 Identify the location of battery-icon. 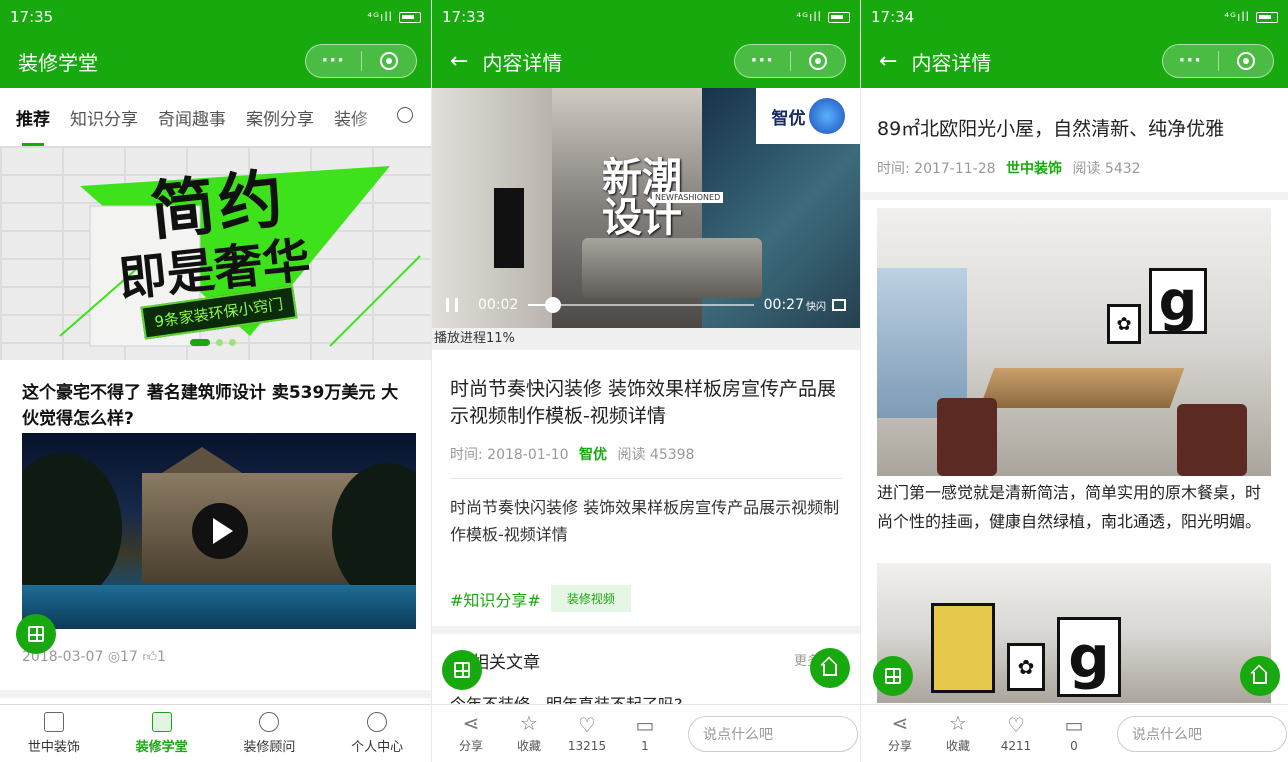
(1267, 17).